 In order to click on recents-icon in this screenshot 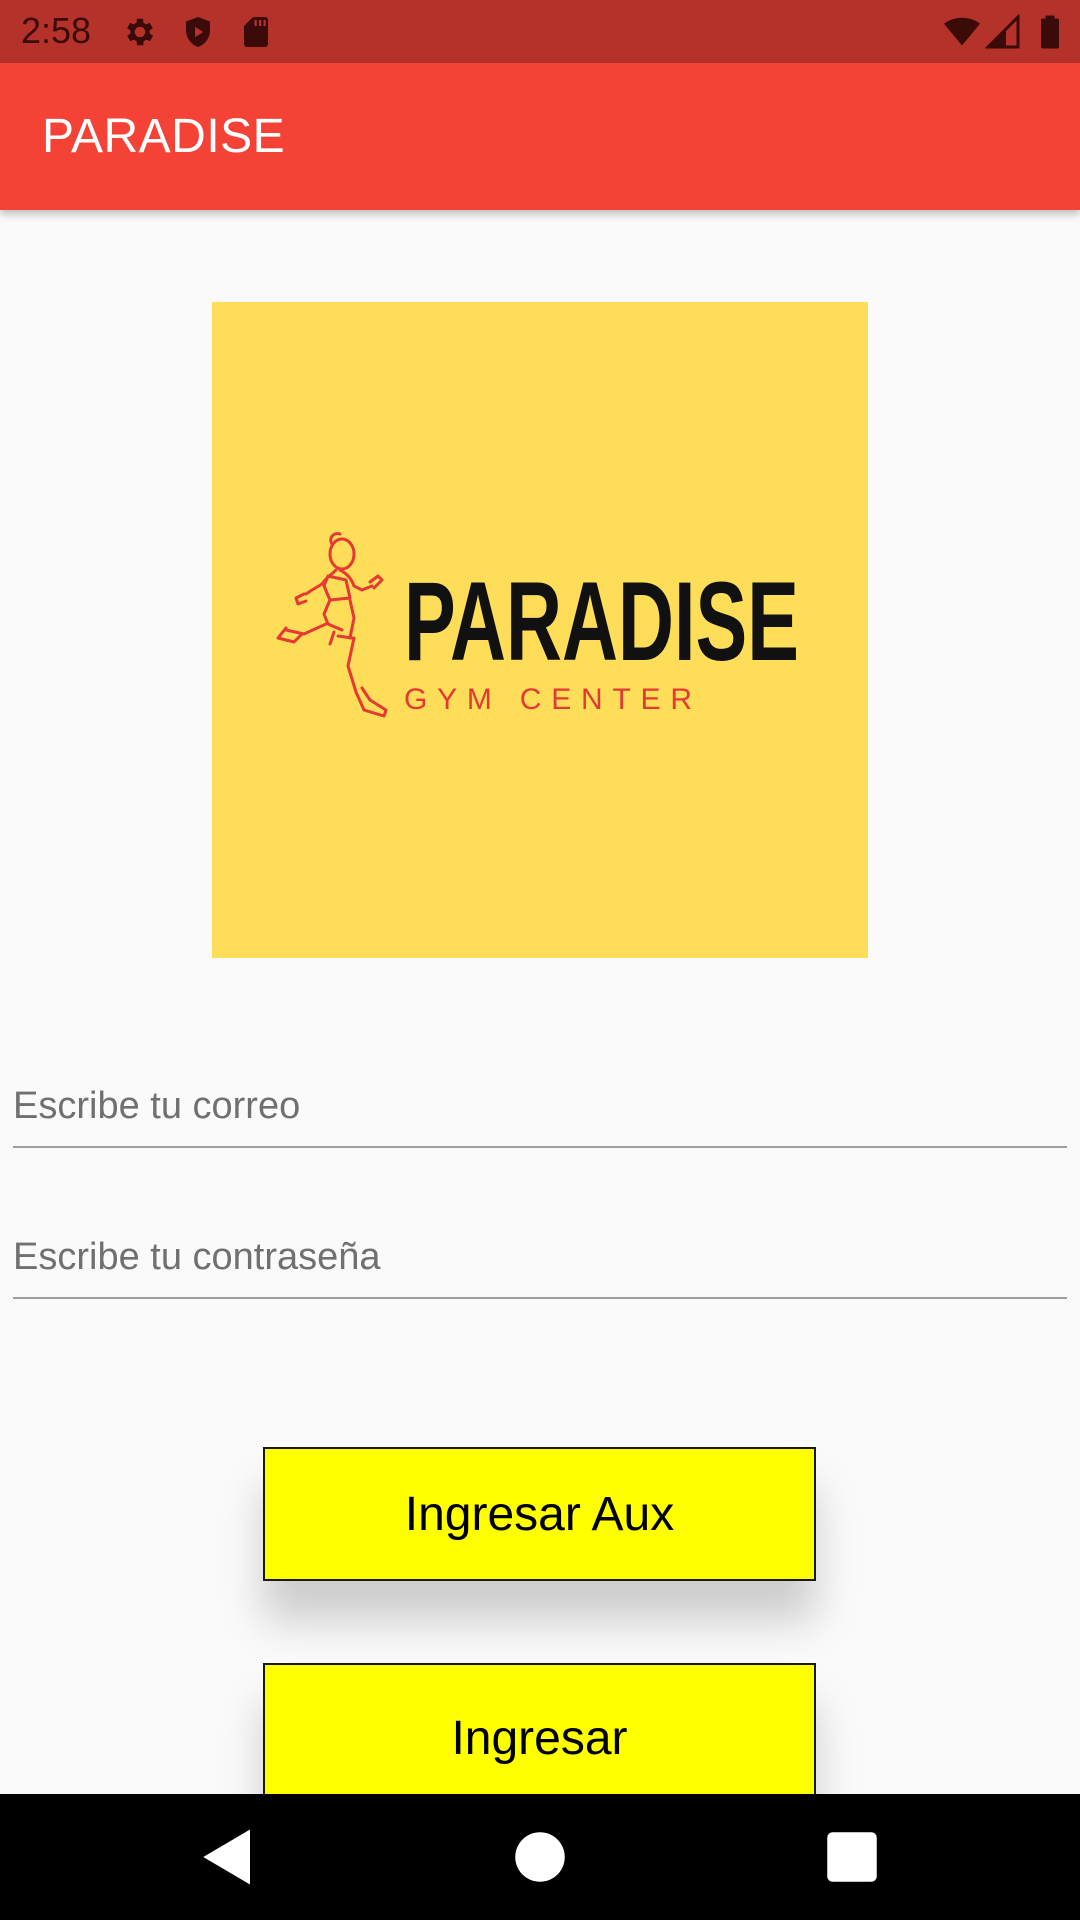, I will do `click(852, 1857)`.